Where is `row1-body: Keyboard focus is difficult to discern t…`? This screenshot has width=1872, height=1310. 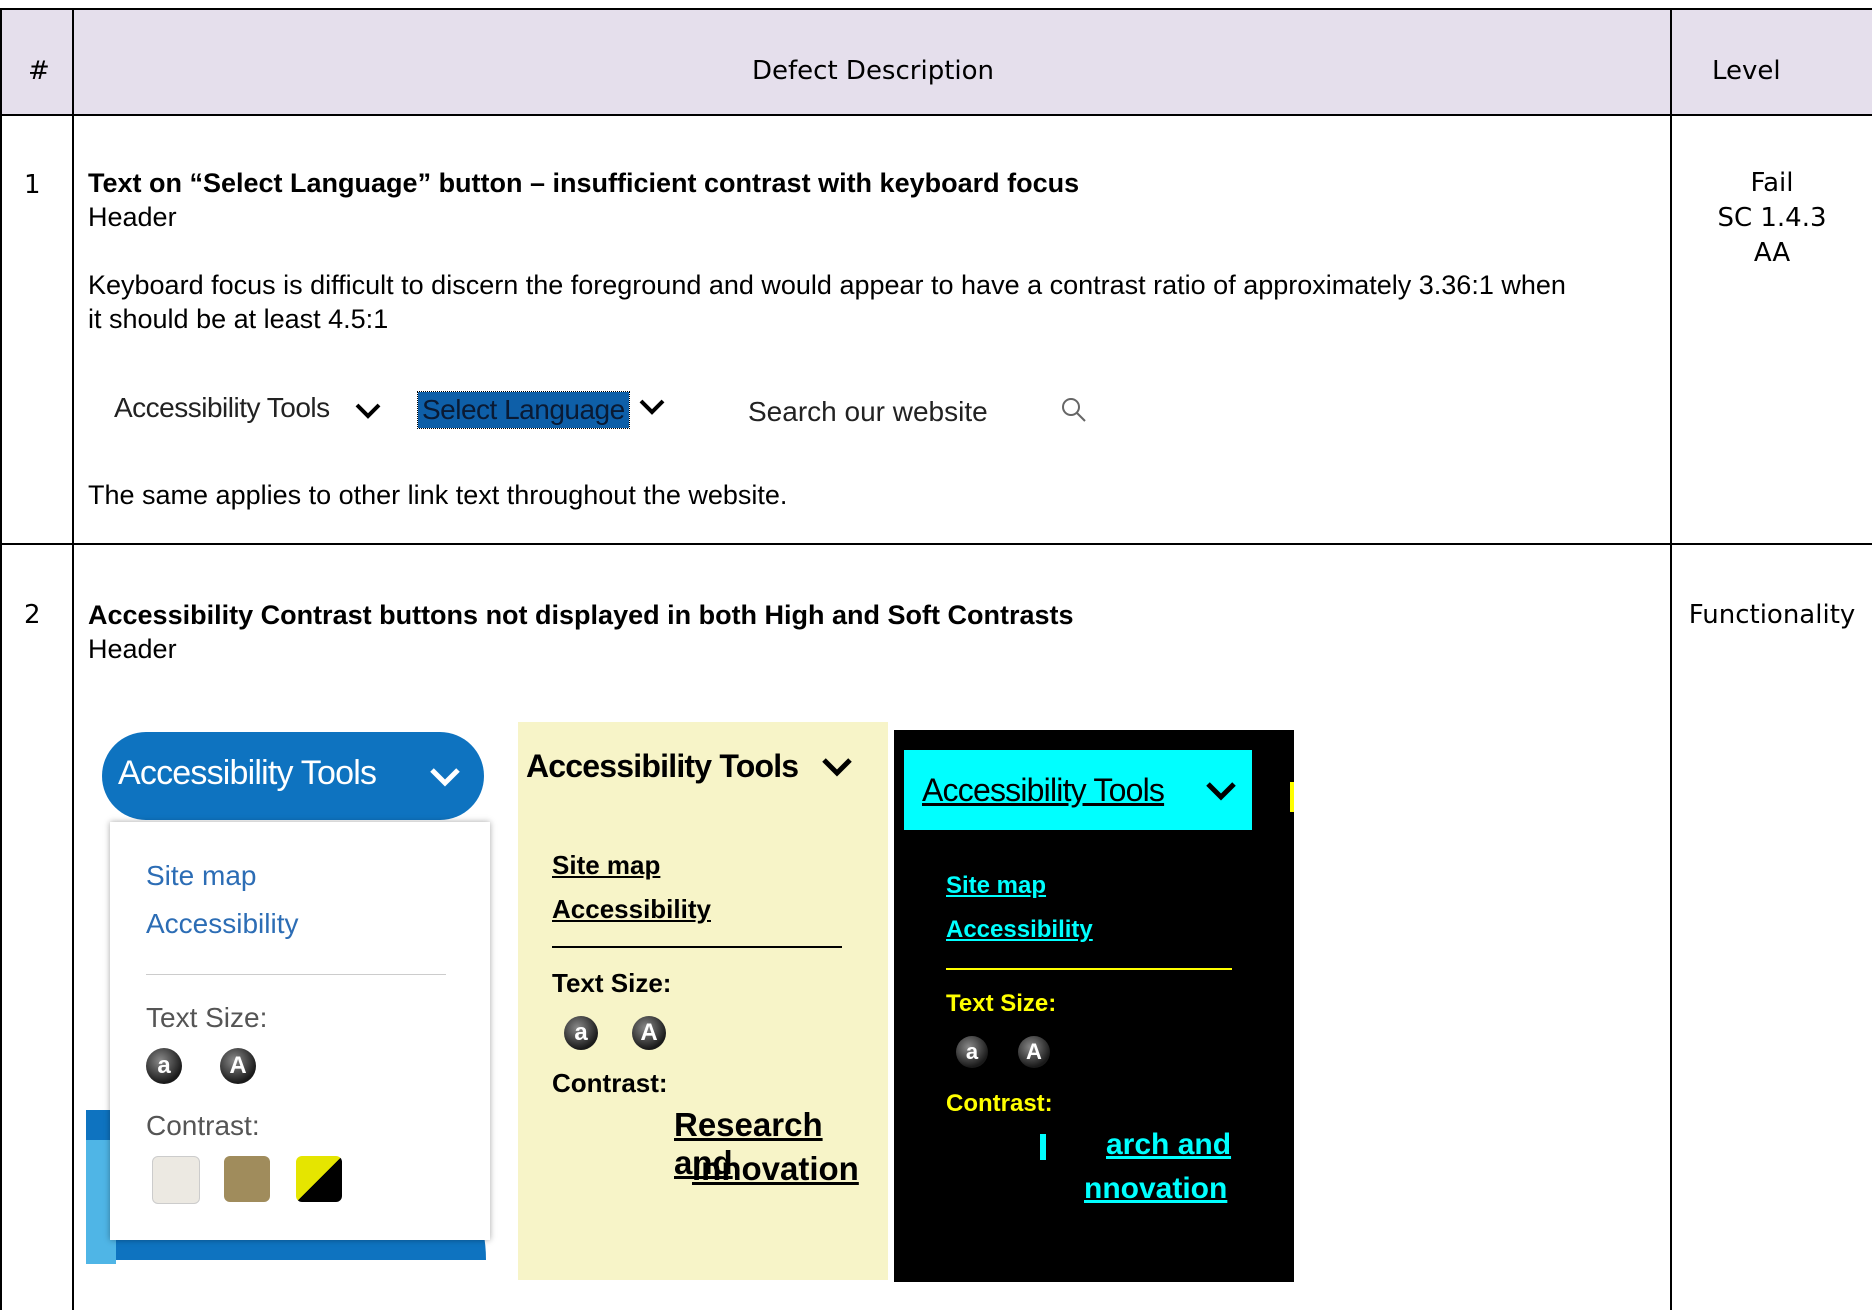
row1-body: Keyboard focus is difficult to discern t… is located at coordinates (827, 302).